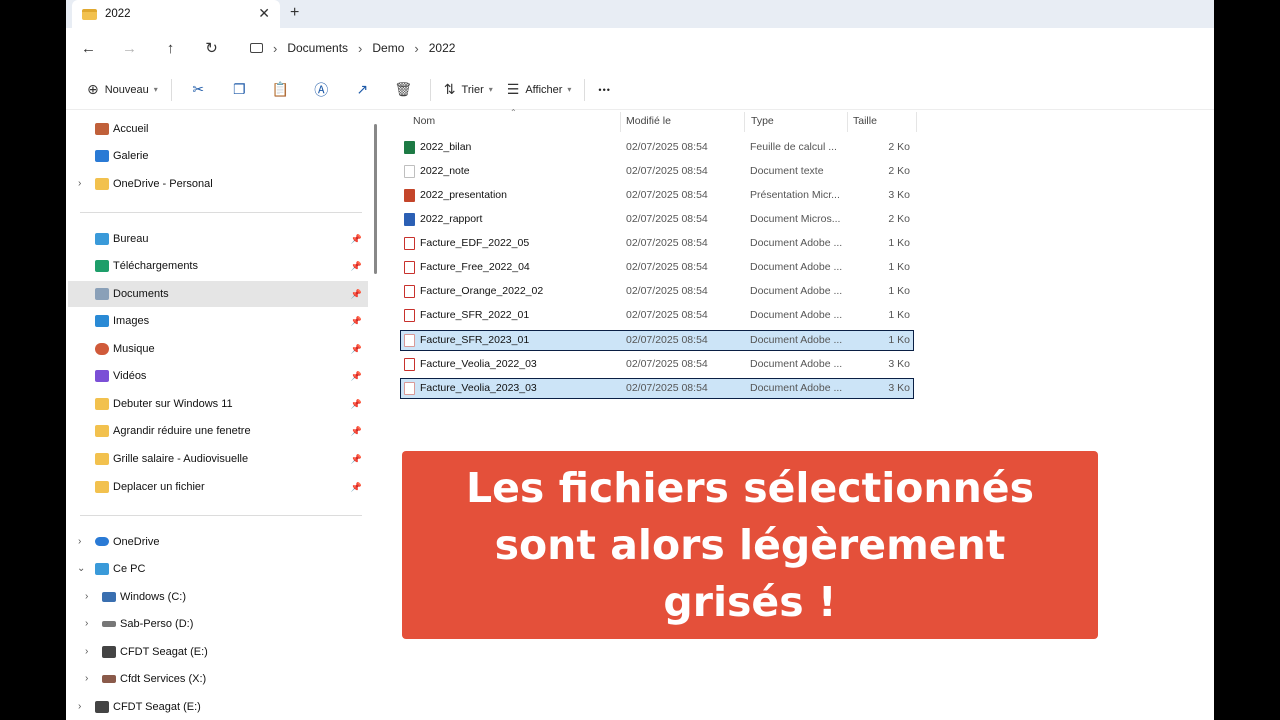 The width and height of the screenshot is (1280, 720). What do you see at coordinates (131, 321) in the screenshot?
I see `sidebar-item-label: Images` at bounding box center [131, 321].